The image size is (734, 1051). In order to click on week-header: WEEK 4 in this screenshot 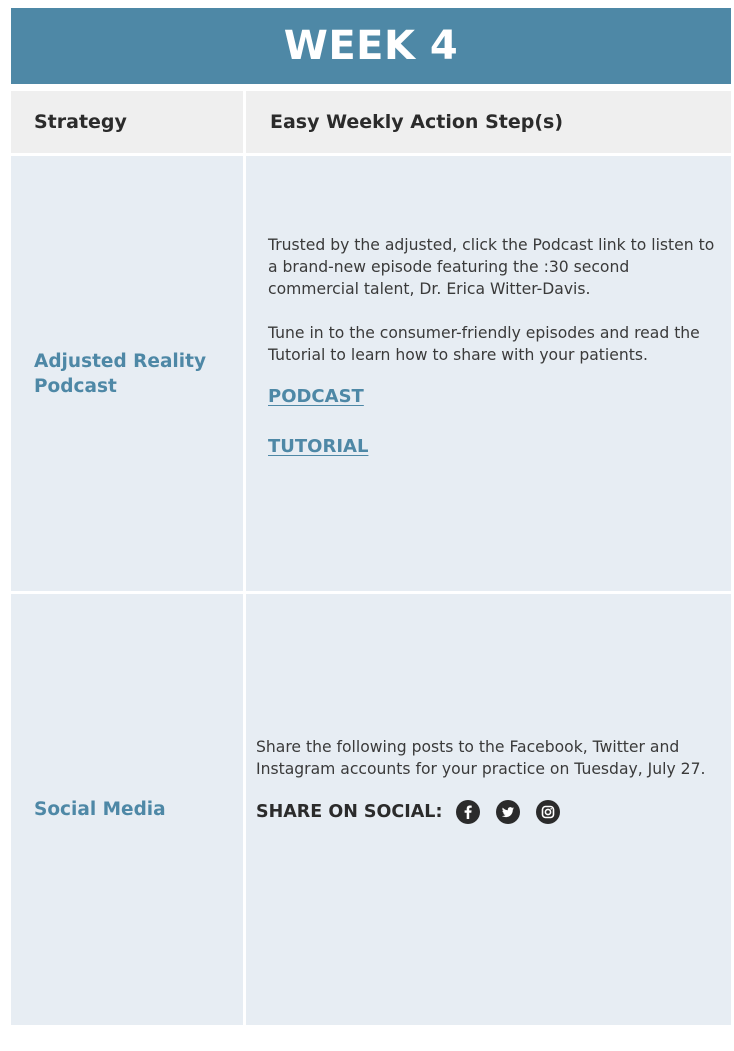, I will do `click(371, 46)`.